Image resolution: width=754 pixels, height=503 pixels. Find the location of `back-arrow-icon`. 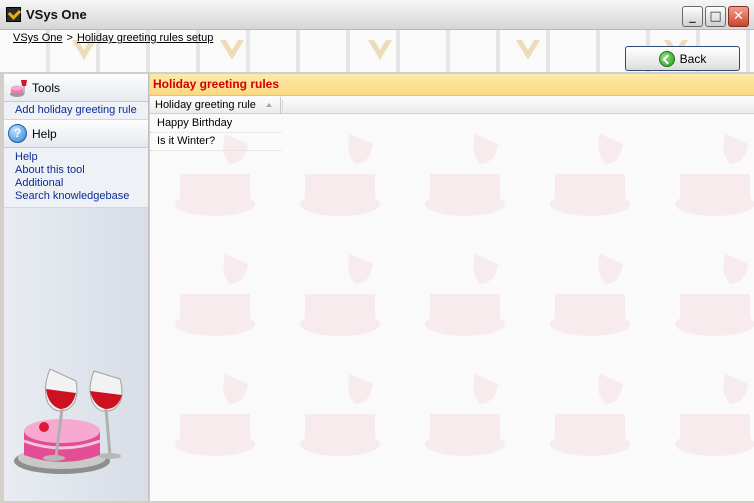

back-arrow-icon is located at coordinates (666, 58).